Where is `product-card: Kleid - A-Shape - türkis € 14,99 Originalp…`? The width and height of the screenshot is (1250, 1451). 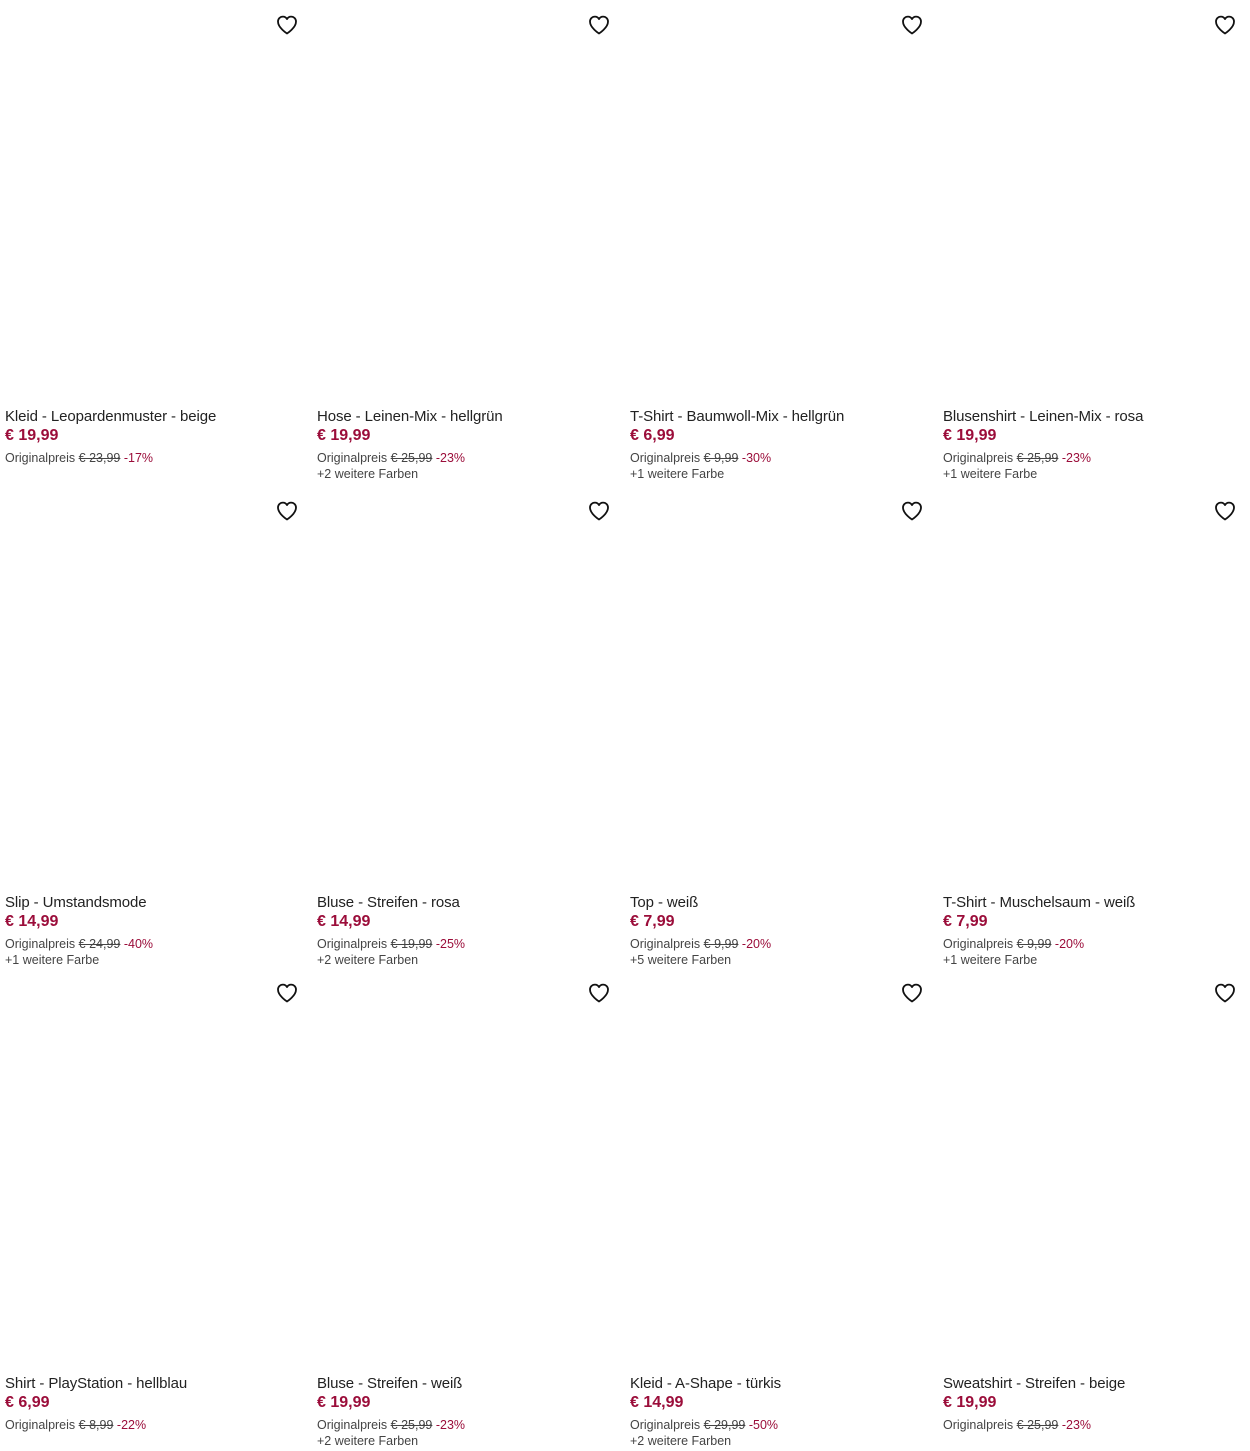
product-card: Kleid - A-Shape - türkis € 14,99 Originalp… is located at coordinates (775, 1208).